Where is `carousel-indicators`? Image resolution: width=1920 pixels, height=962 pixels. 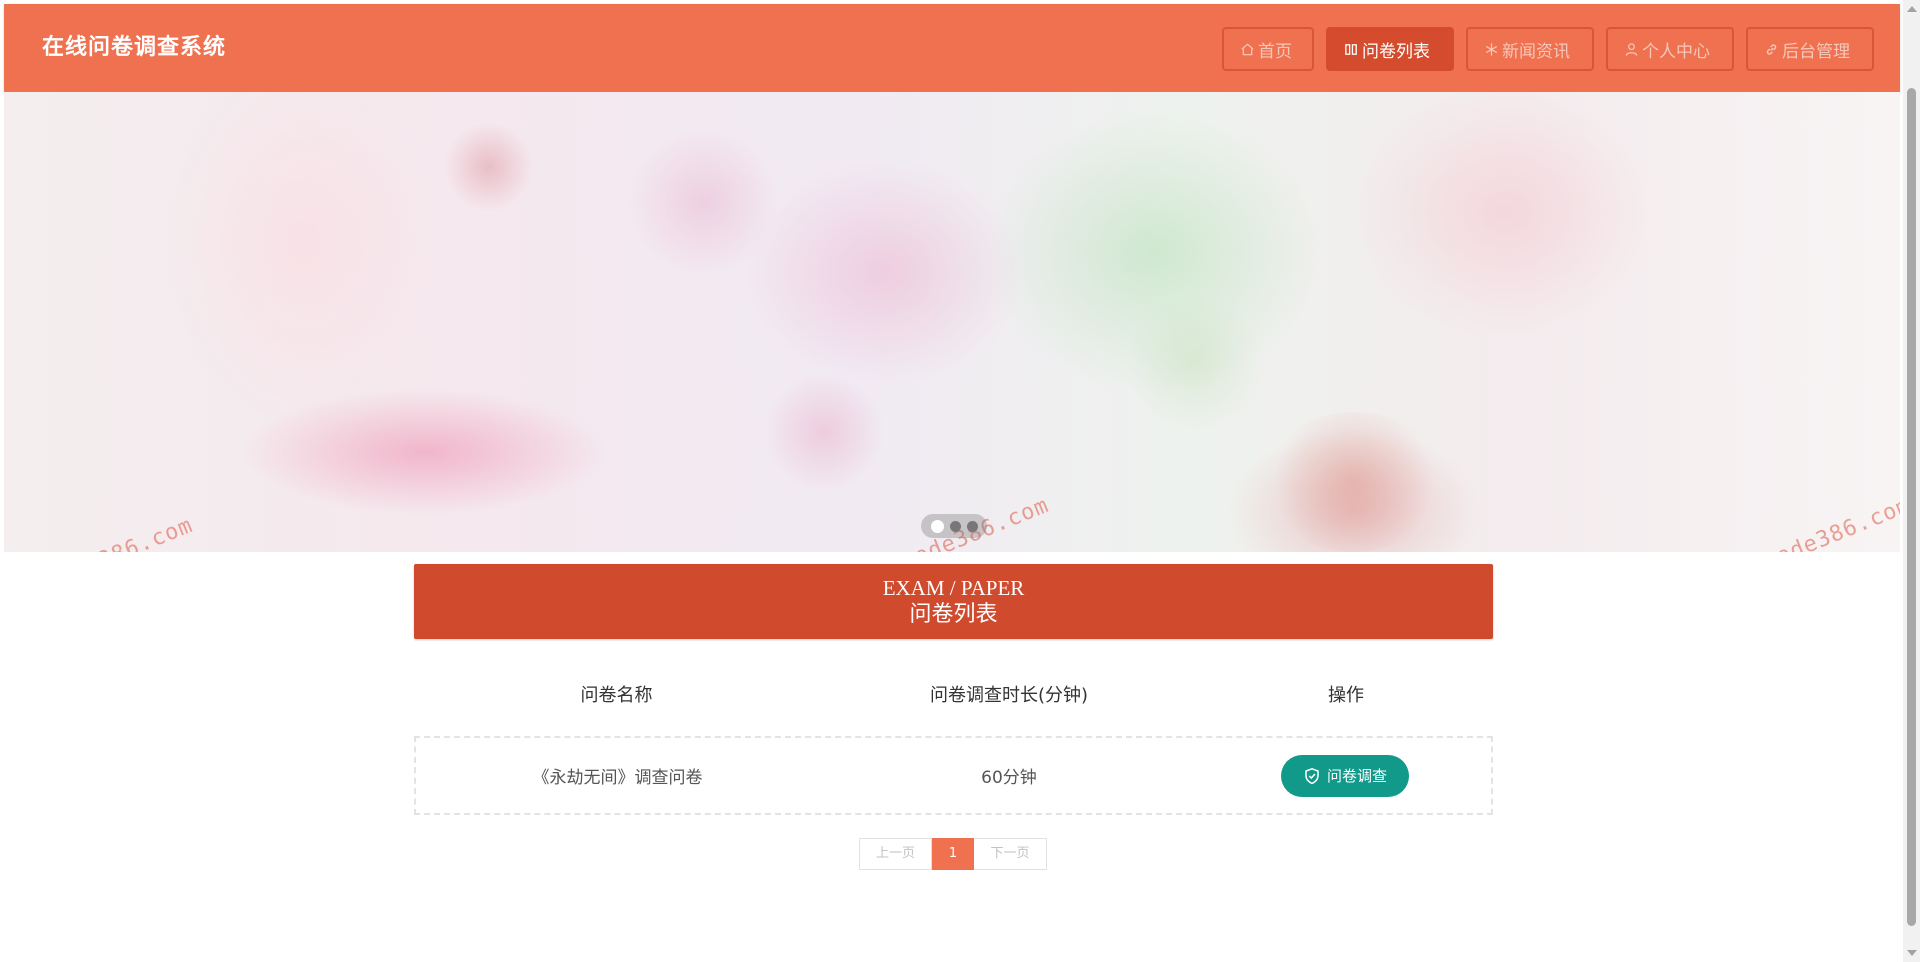
carousel-indicators is located at coordinates (954, 526).